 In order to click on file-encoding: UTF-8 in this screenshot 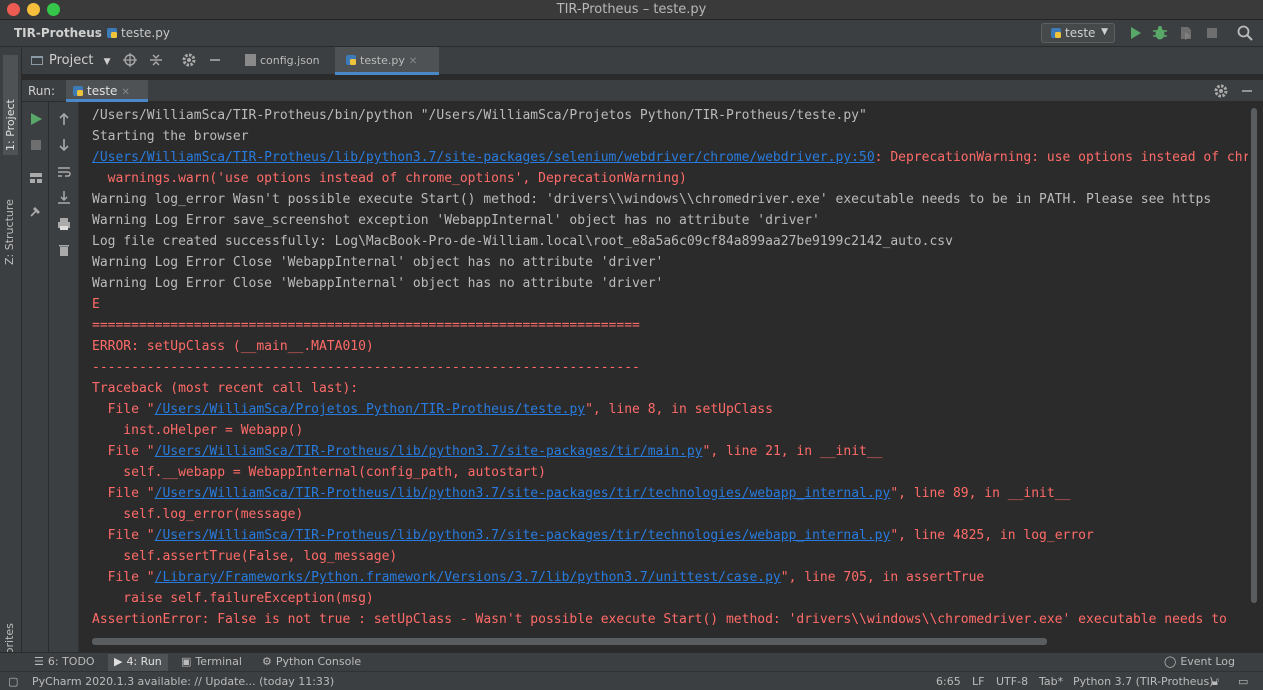, I will do `click(1012, 681)`.